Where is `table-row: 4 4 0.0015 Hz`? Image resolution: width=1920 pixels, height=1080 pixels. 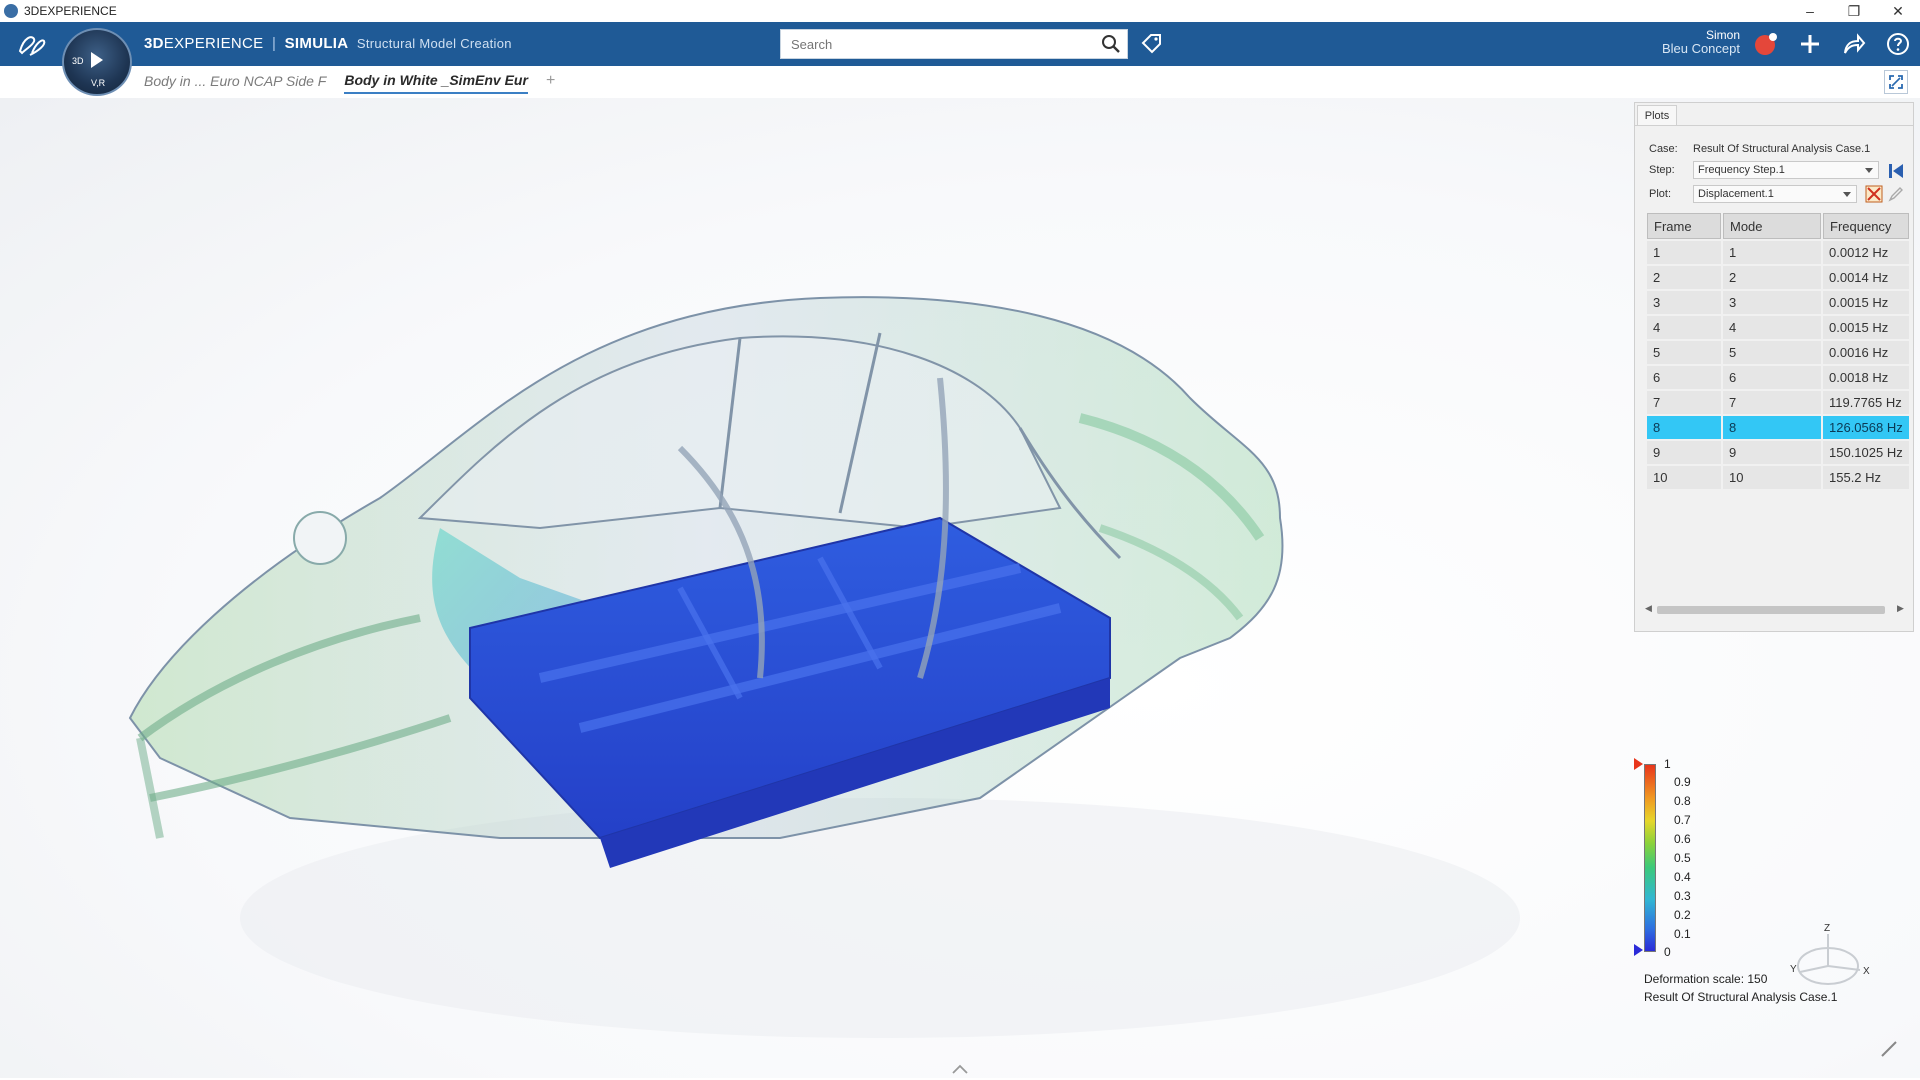 table-row: 4 4 0.0015 Hz is located at coordinates (1778, 327).